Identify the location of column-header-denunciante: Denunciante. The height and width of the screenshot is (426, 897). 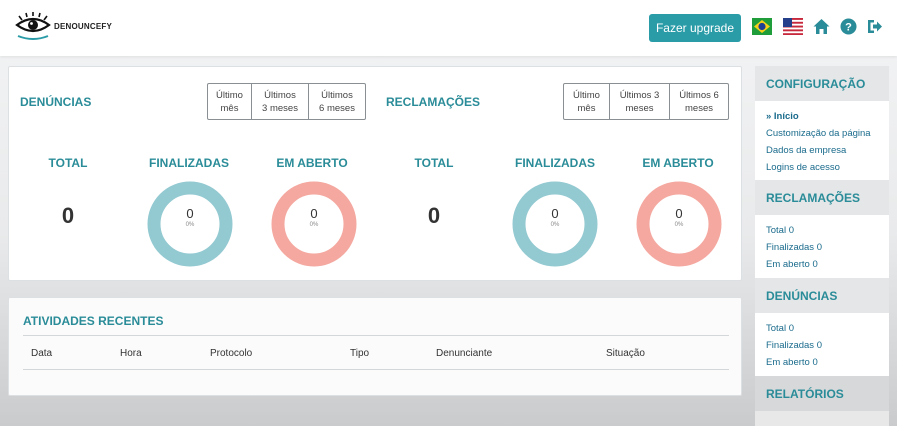
(464, 353).